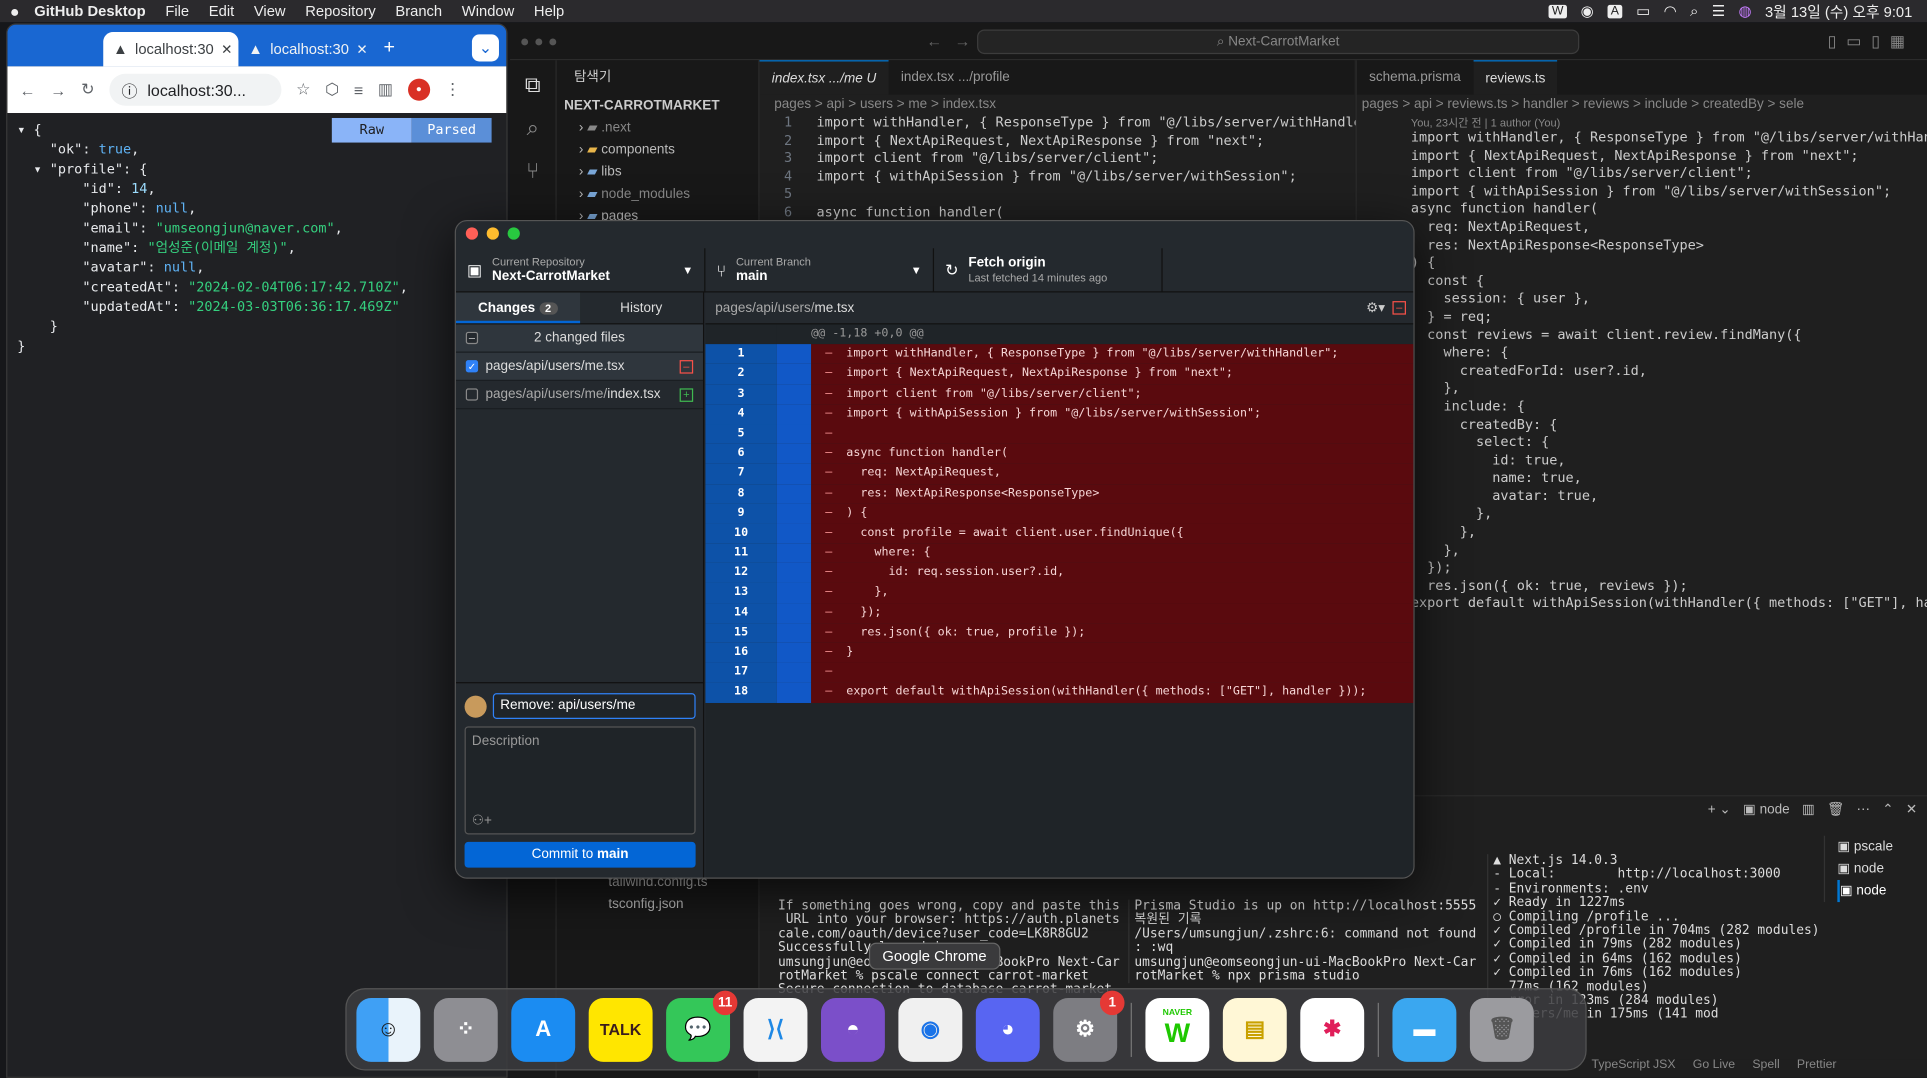 This screenshot has width=1927, height=1078. Describe the element at coordinates (658, 172) in the screenshot. I see `tree-item-folder: › ▰ libs` at that location.